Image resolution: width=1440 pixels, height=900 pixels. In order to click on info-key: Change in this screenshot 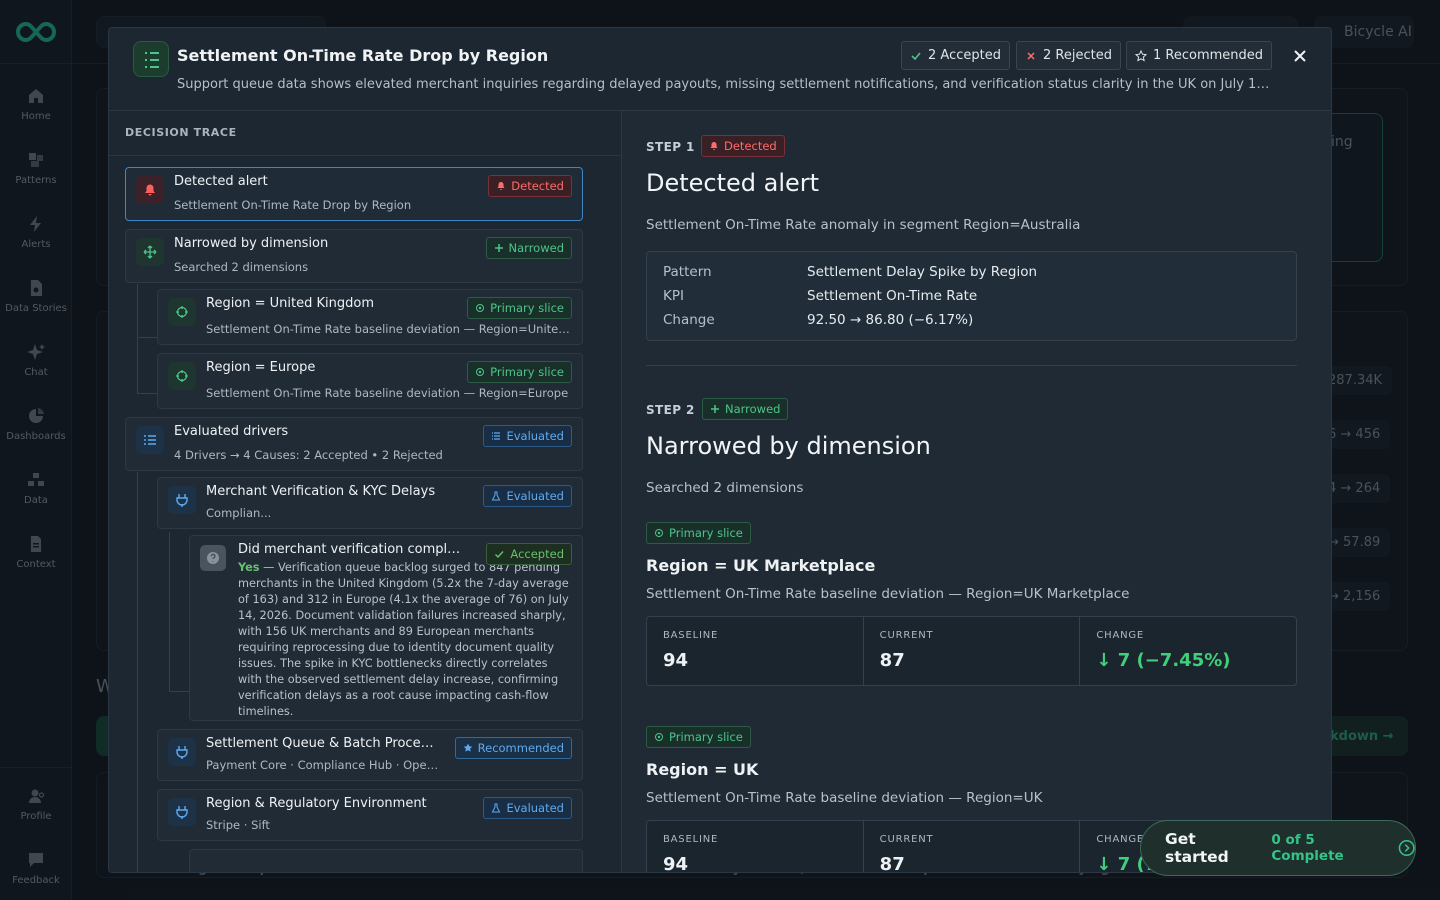, I will do `click(689, 320)`.